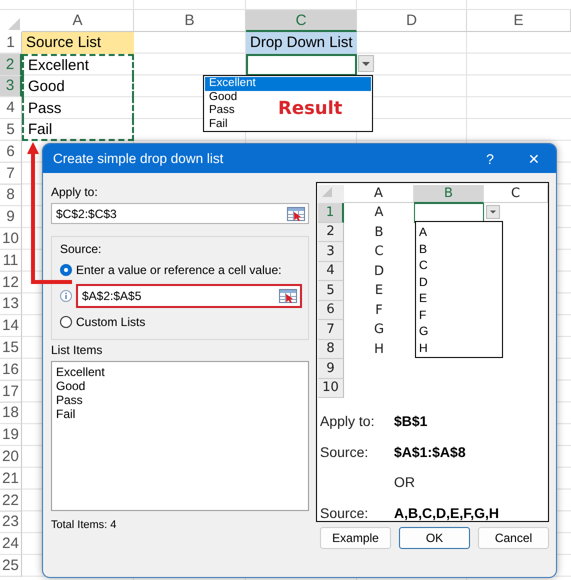 The height and width of the screenshot is (580, 571). What do you see at coordinates (221, 111) in the screenshot?
I see `dropdown-option: Pass` at bounding box center [221, 111].